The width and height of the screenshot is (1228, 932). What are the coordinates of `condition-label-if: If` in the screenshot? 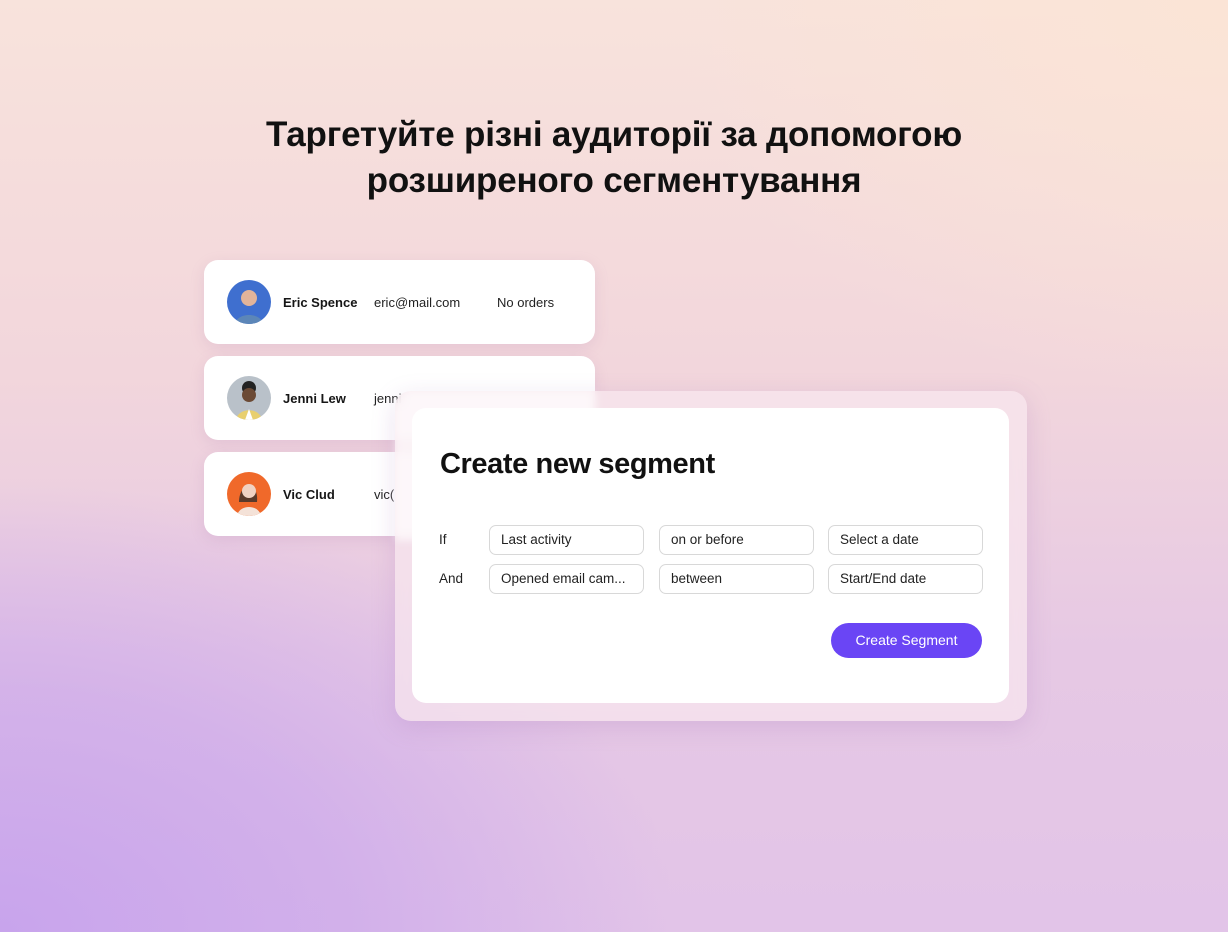 It's located at (443, 539).